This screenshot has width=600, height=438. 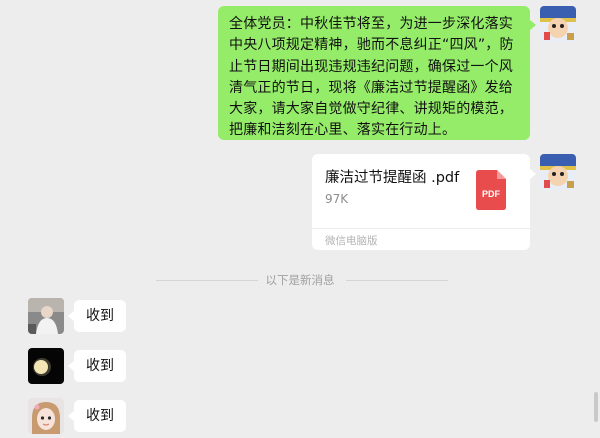 I want to click on photo-avatar-icon, so click(x=46, y=316).